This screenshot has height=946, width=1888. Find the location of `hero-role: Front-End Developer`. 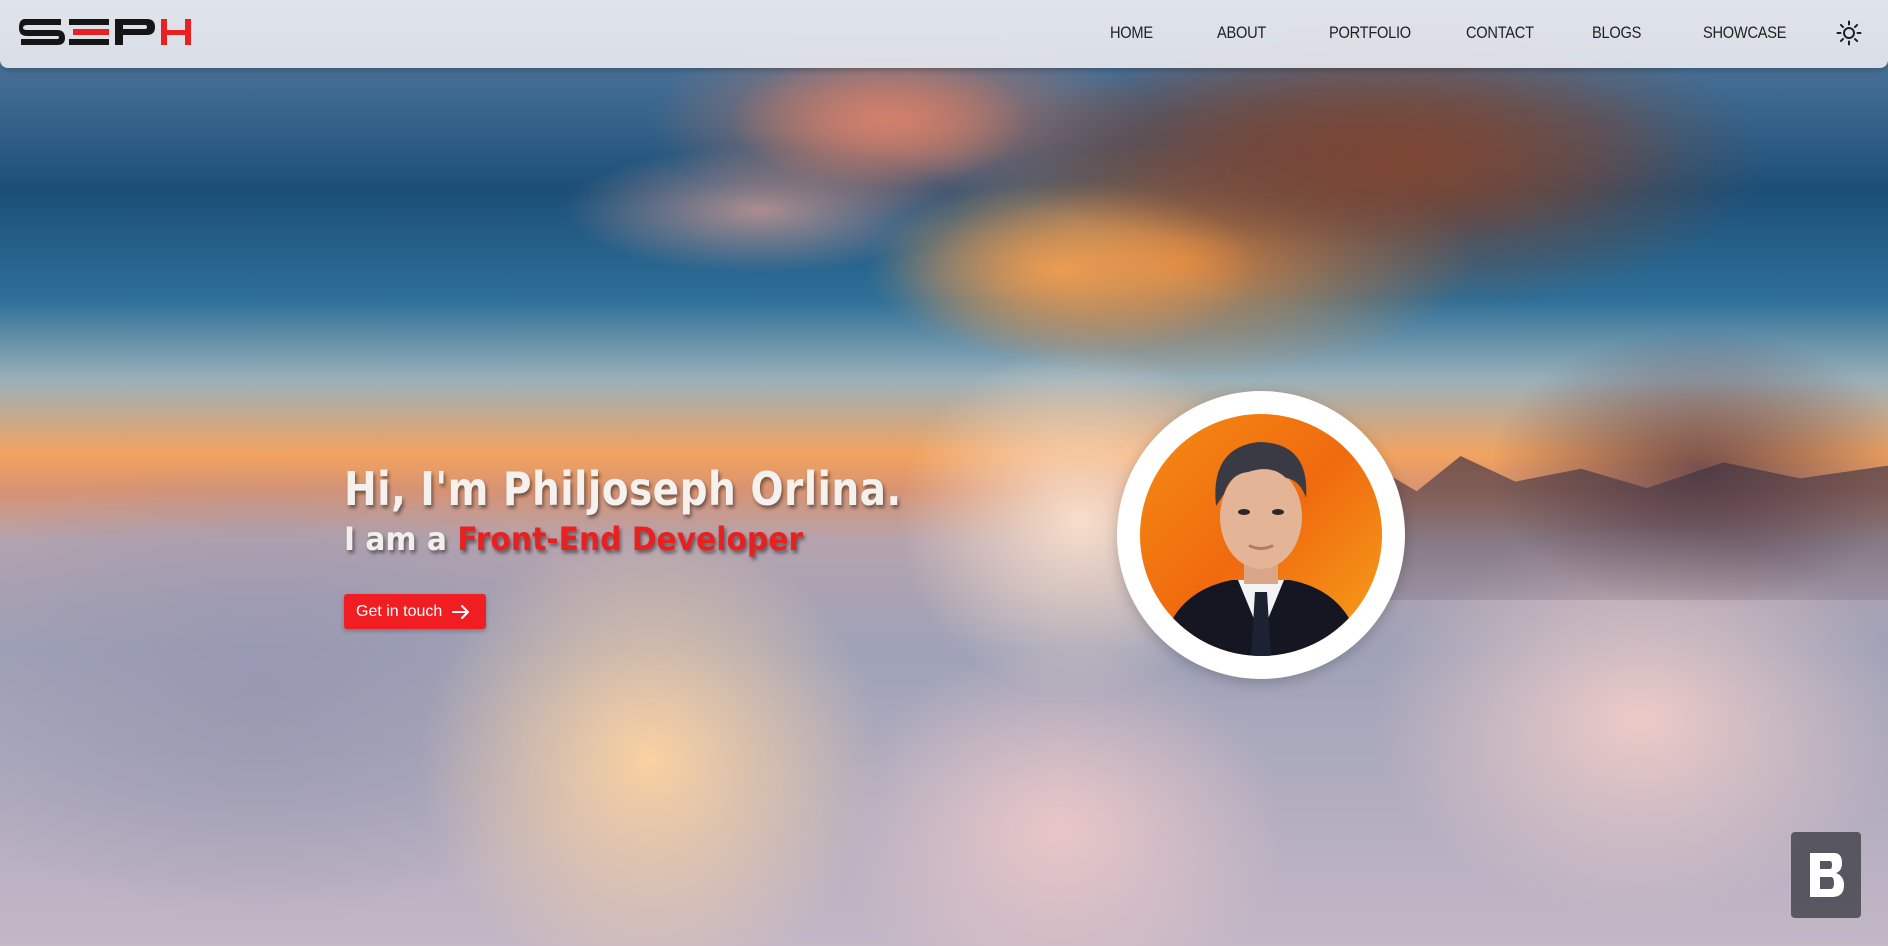

hero-role: Front-End Developer is located at coordinates (630, 539).